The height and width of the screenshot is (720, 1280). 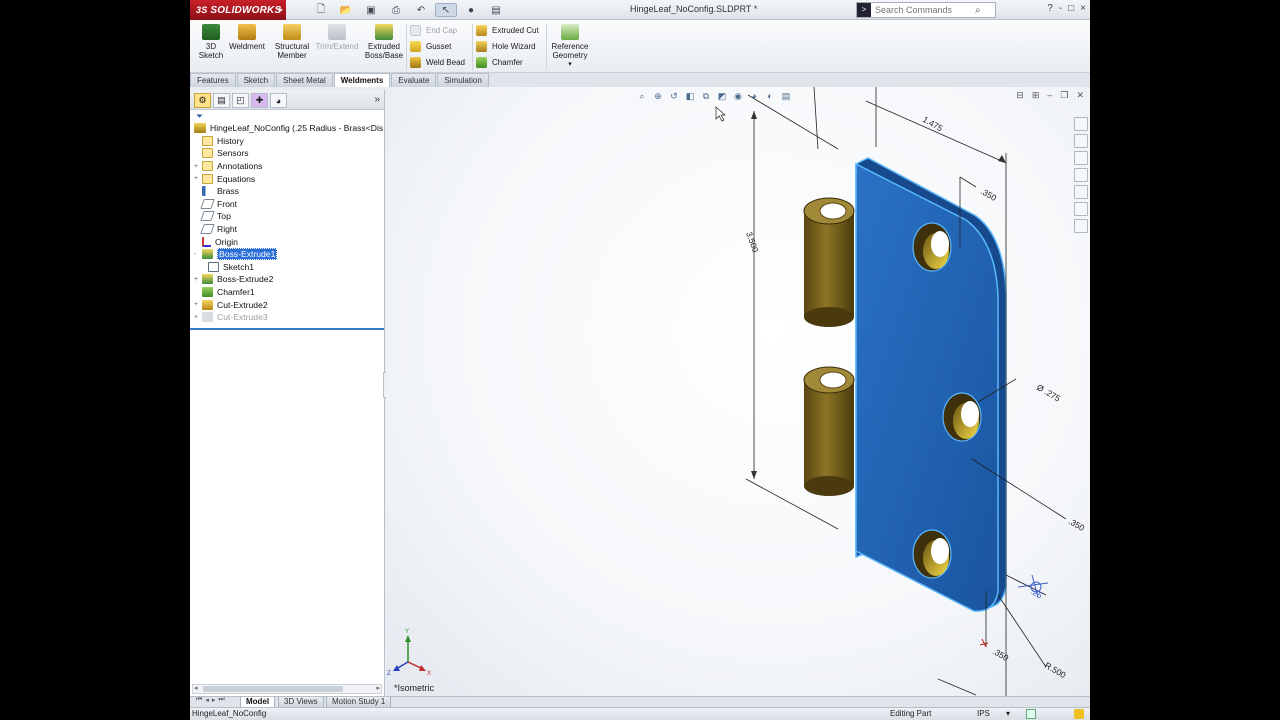 What do you see at coordinates (1081, 158) in the screenshot?
I see `file-explorer-icon` at bounding box center [1081, 158].